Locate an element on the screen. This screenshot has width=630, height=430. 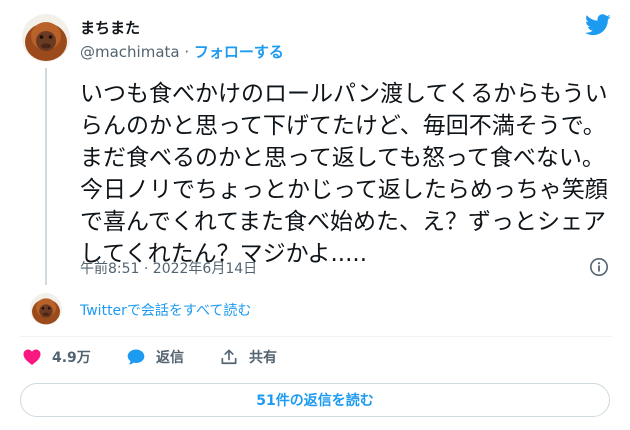
share-label: 共有 is located at coordinates (263, 358).